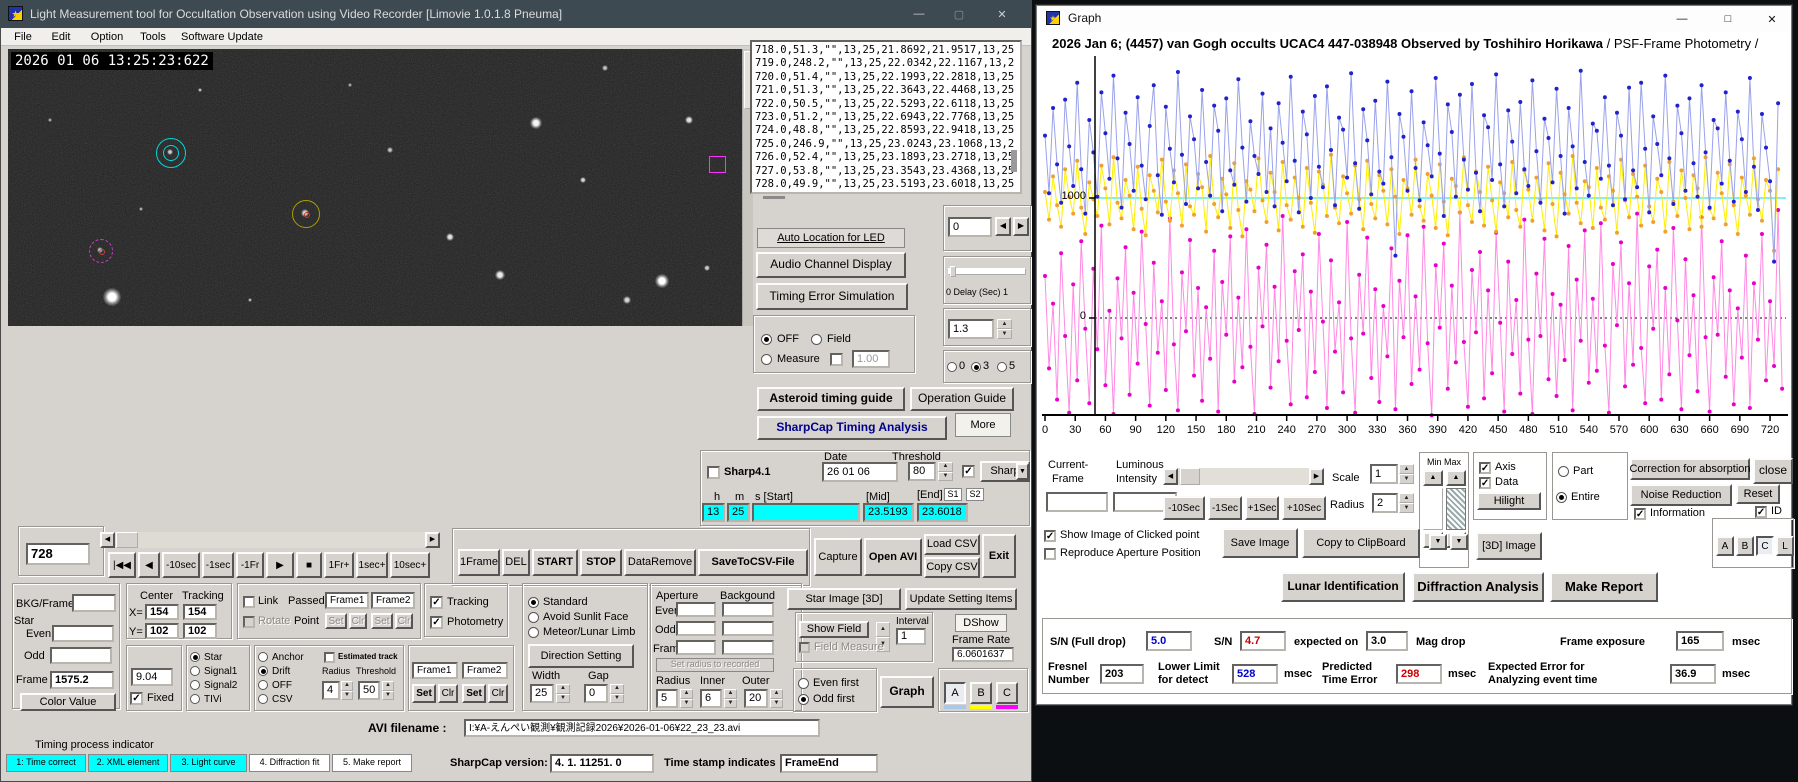 The height and width of the screenshot is (782, 1798). Describe the element at coordinates (82, 680) in the screenshot. I see `frame-brightness-field: 1575.2` at that location.